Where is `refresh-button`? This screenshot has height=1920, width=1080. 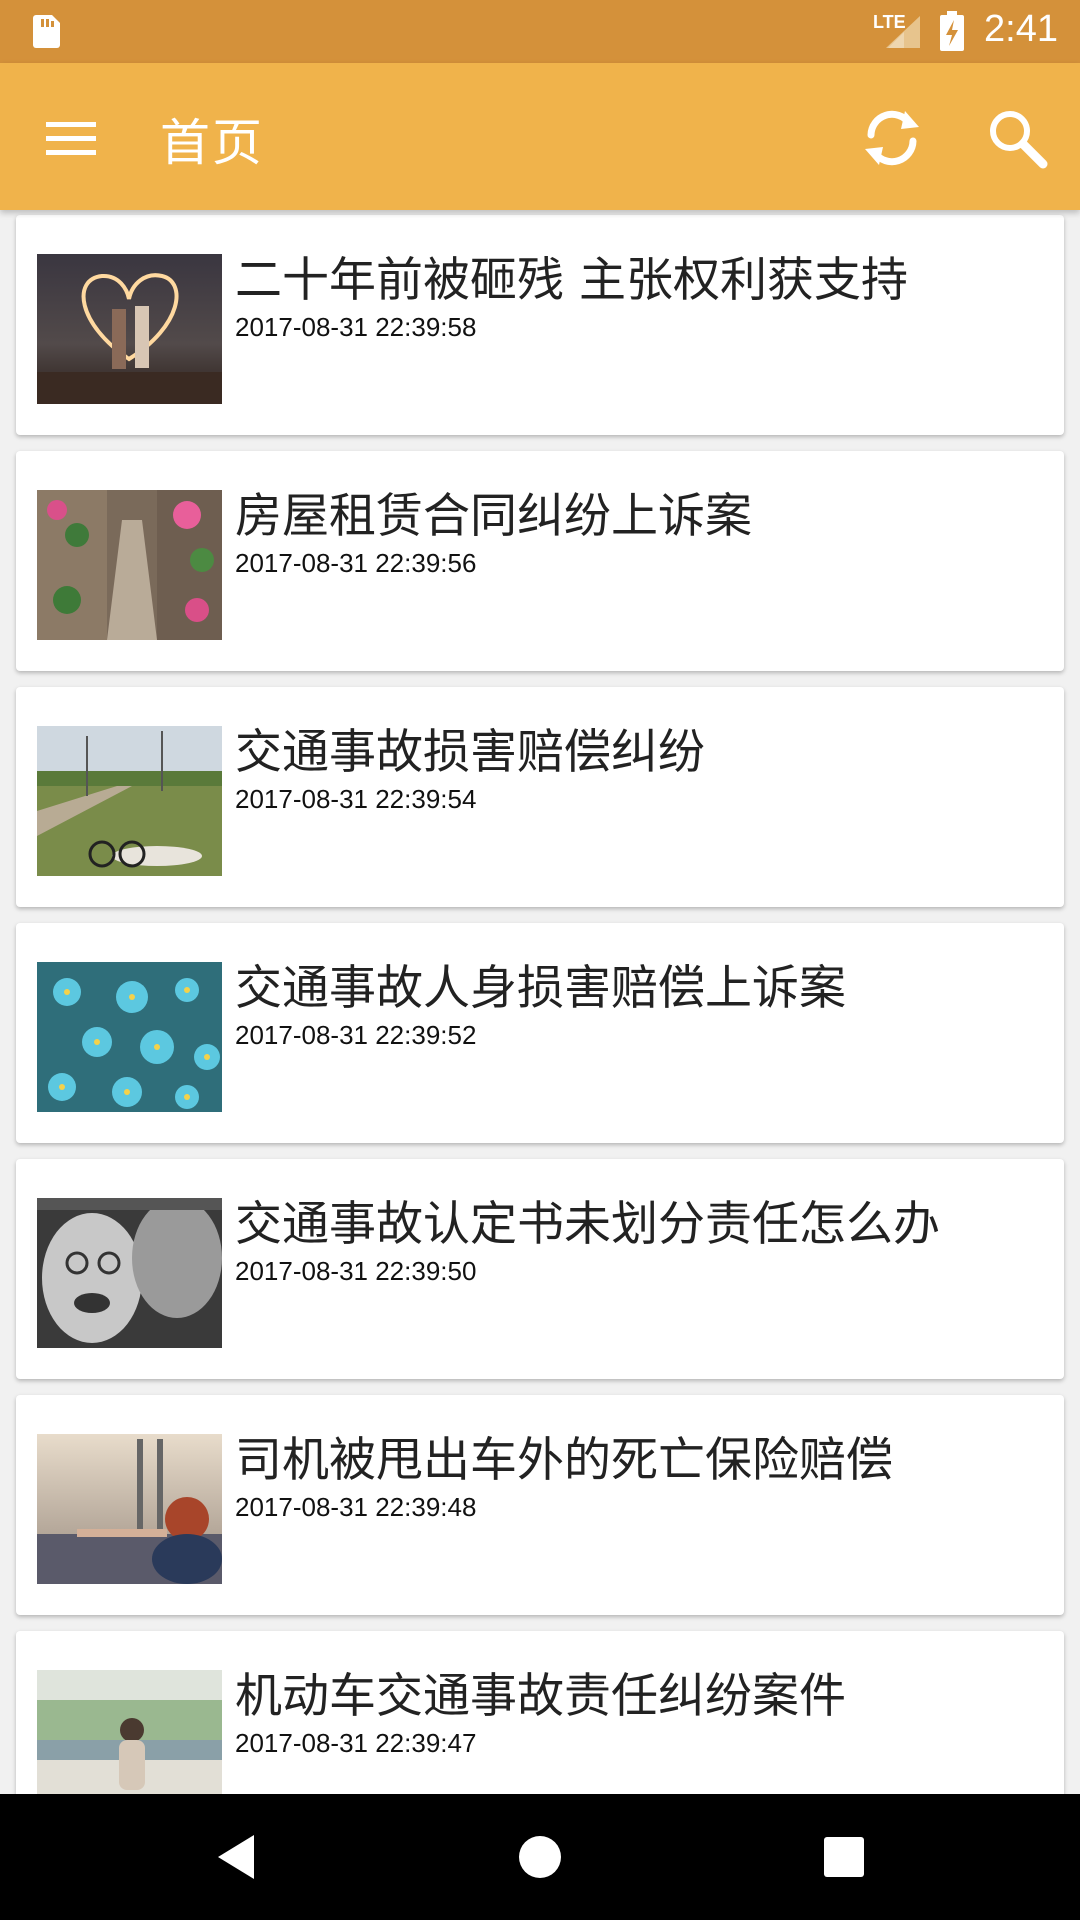 refresh-button is located at coordinates (892, 138).